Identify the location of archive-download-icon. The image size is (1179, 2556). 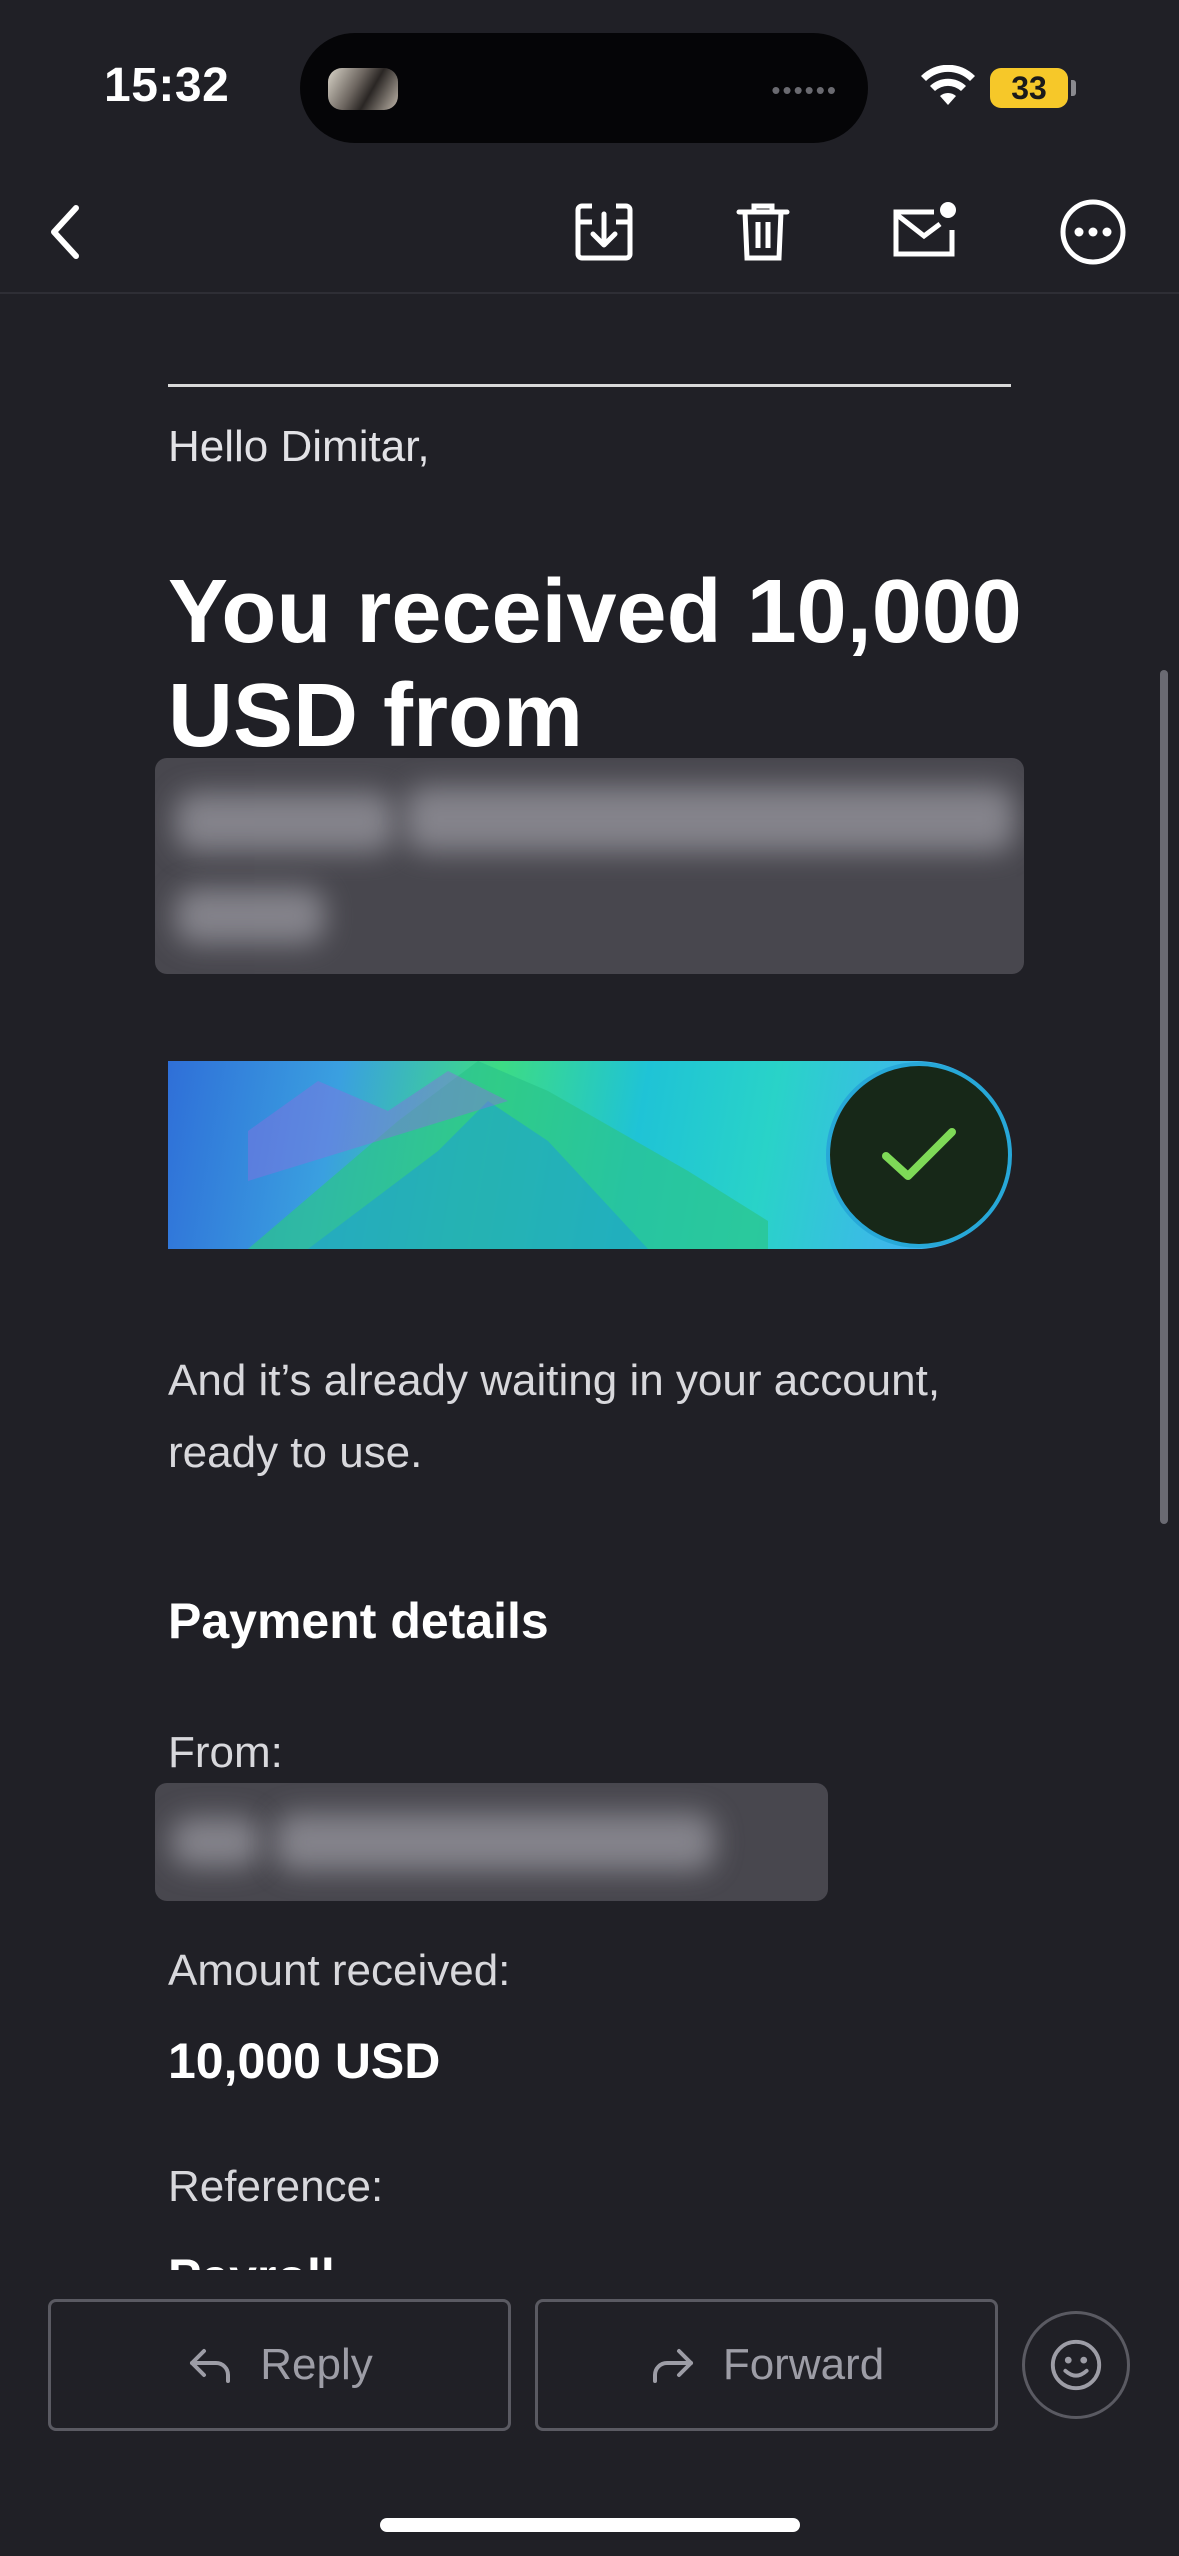
(604, 232).